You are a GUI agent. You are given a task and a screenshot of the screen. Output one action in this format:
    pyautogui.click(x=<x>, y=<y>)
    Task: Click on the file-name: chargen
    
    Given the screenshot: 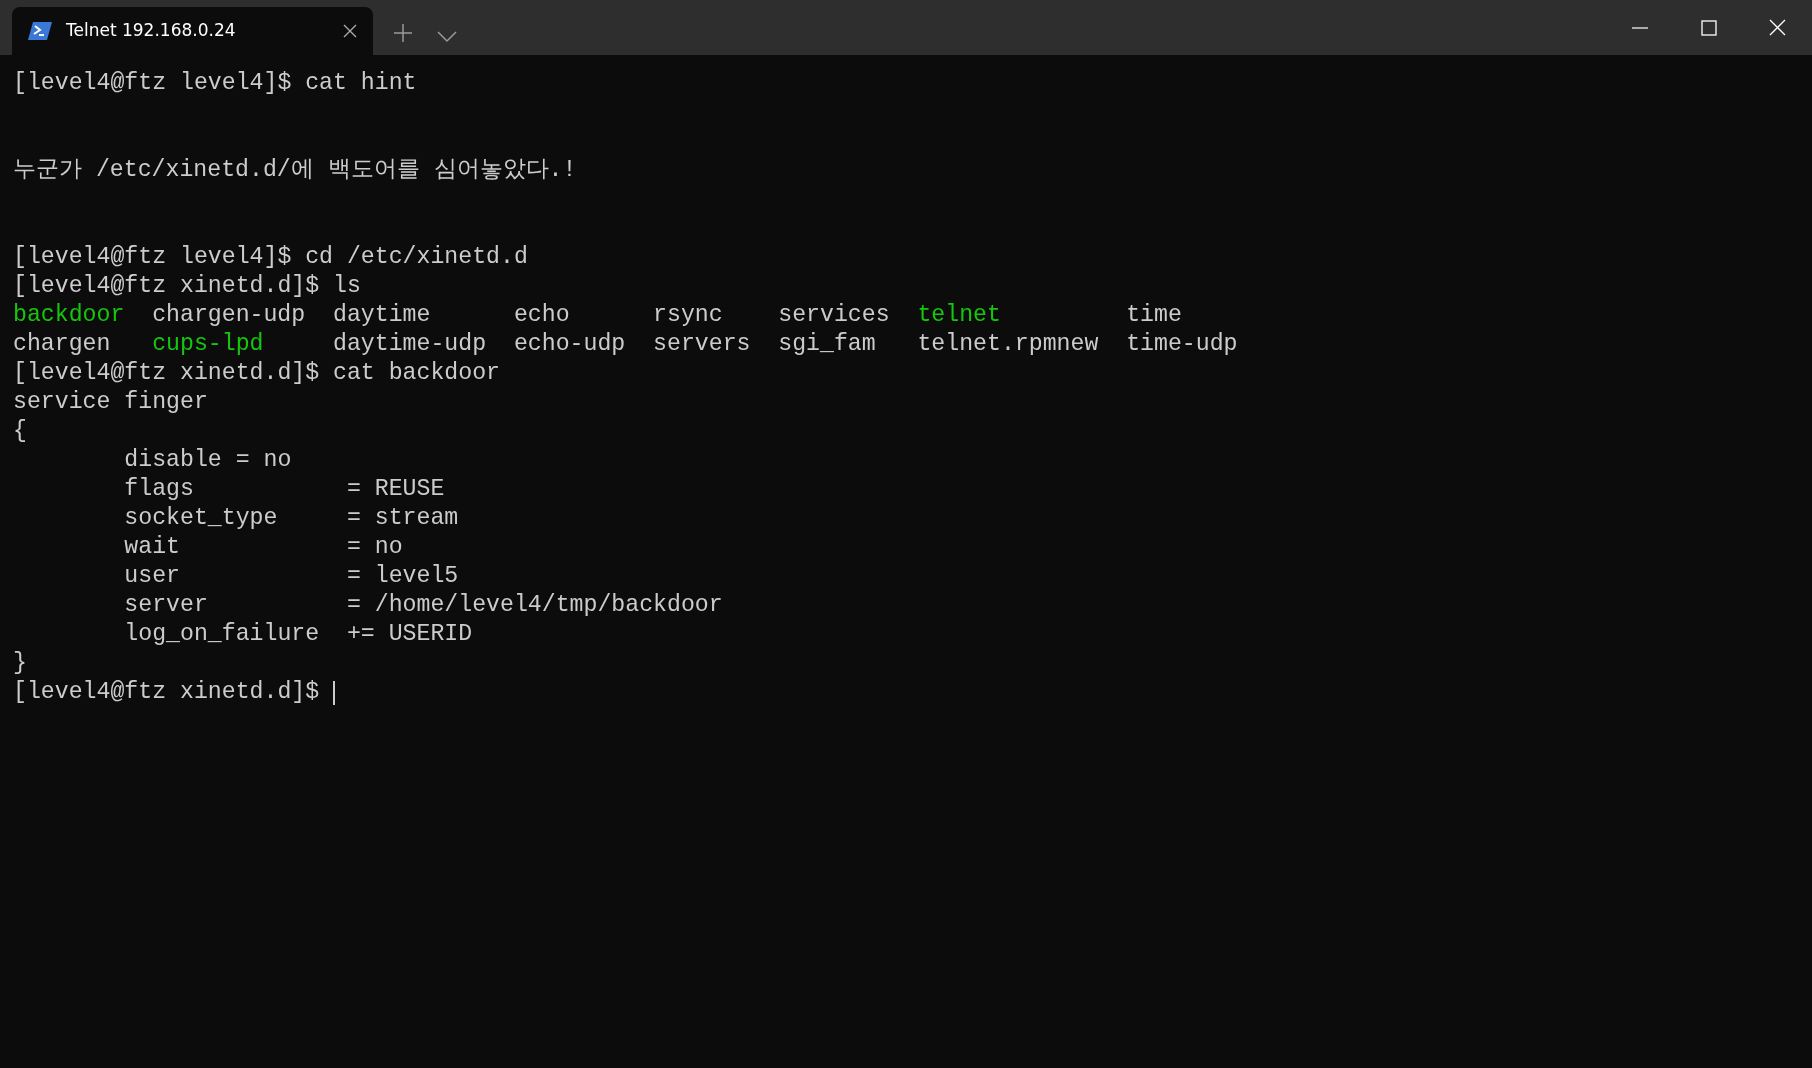 What is the action you would take?
    pyautogui.click(x=62, y=344)
    